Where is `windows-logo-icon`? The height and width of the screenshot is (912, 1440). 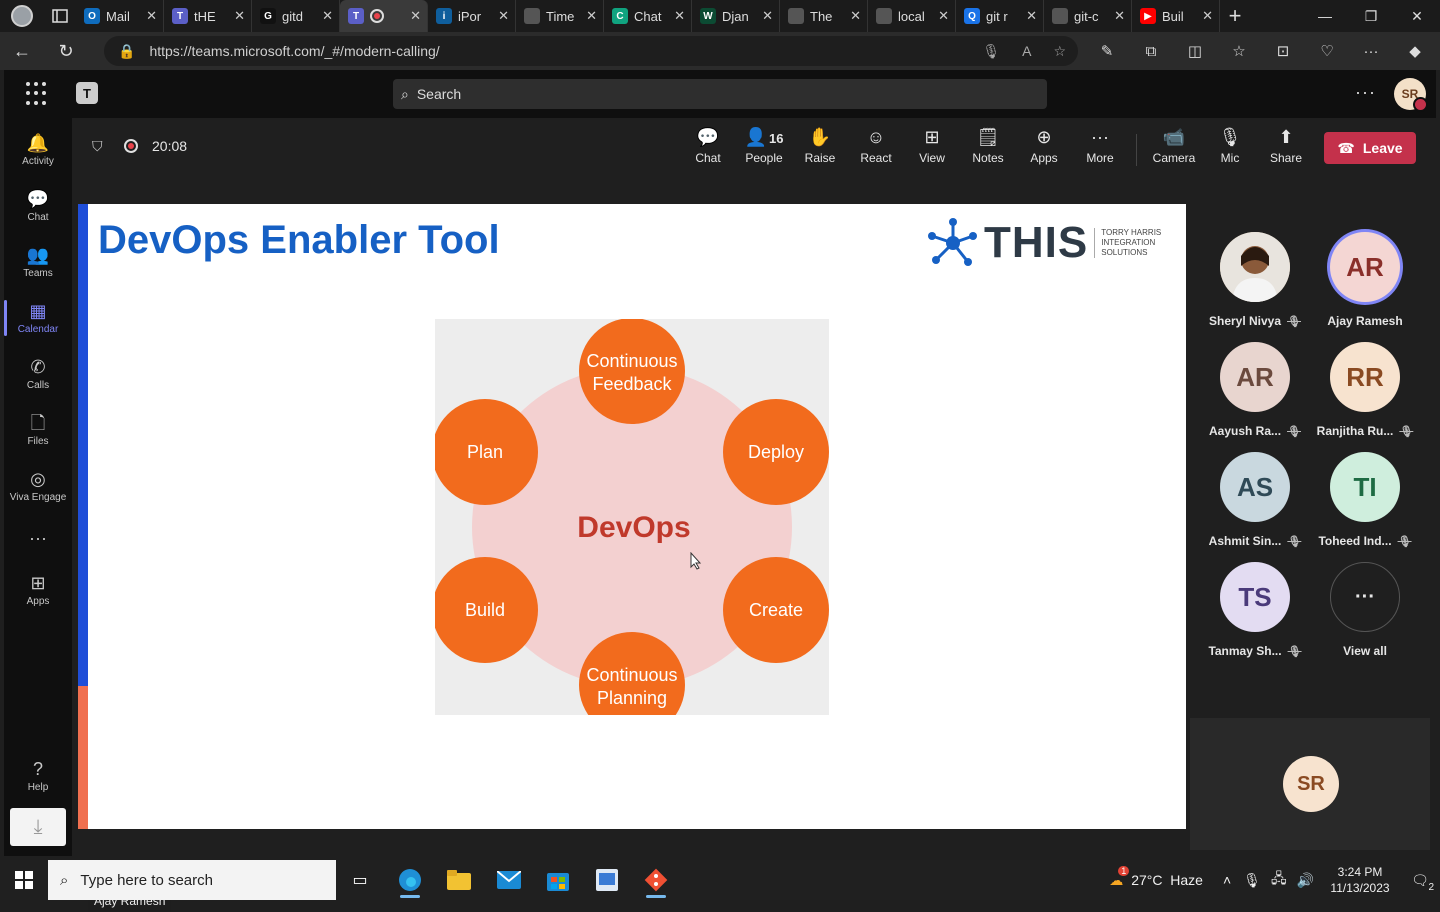
windows-logo-icon is located at coordinates (24, 880).